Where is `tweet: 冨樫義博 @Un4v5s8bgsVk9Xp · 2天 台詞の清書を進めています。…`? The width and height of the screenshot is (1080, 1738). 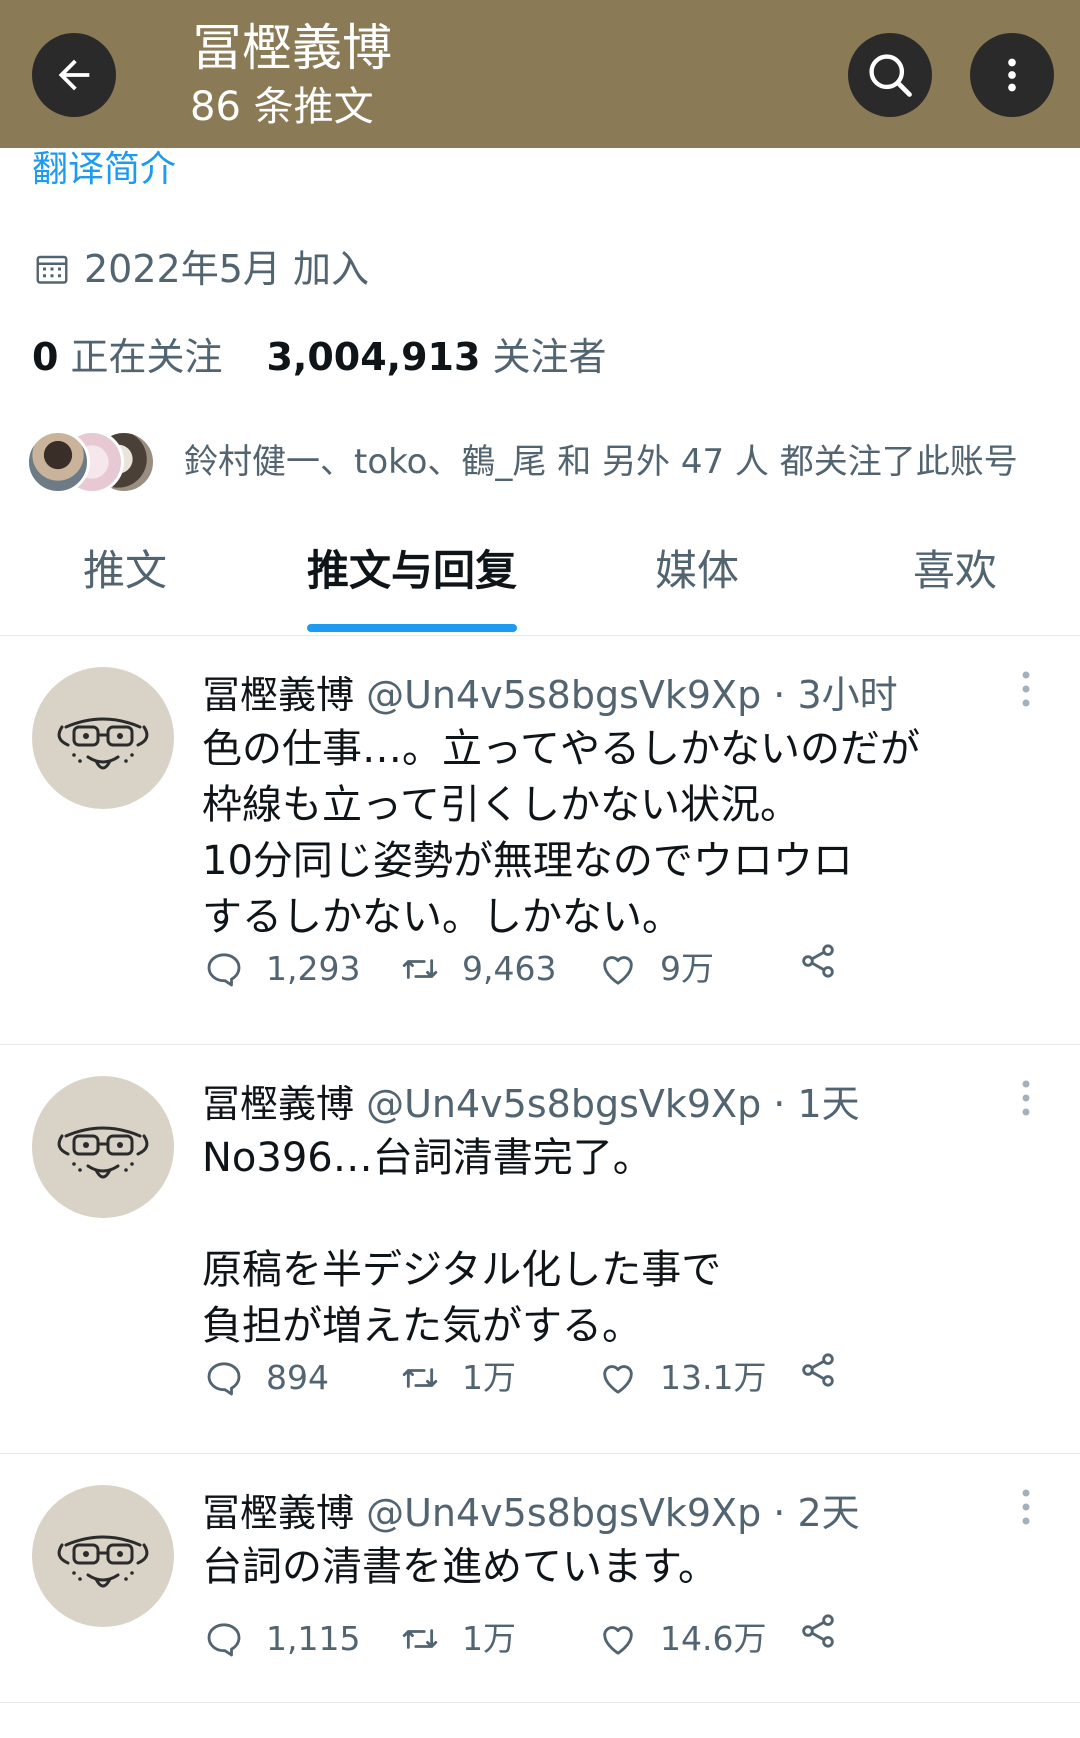 tweet: 冨樫義博 @Un4v5s8bgsVk9Xp · 2天 台詞の清書を進めています。… is located at coordinates (540, 1579).